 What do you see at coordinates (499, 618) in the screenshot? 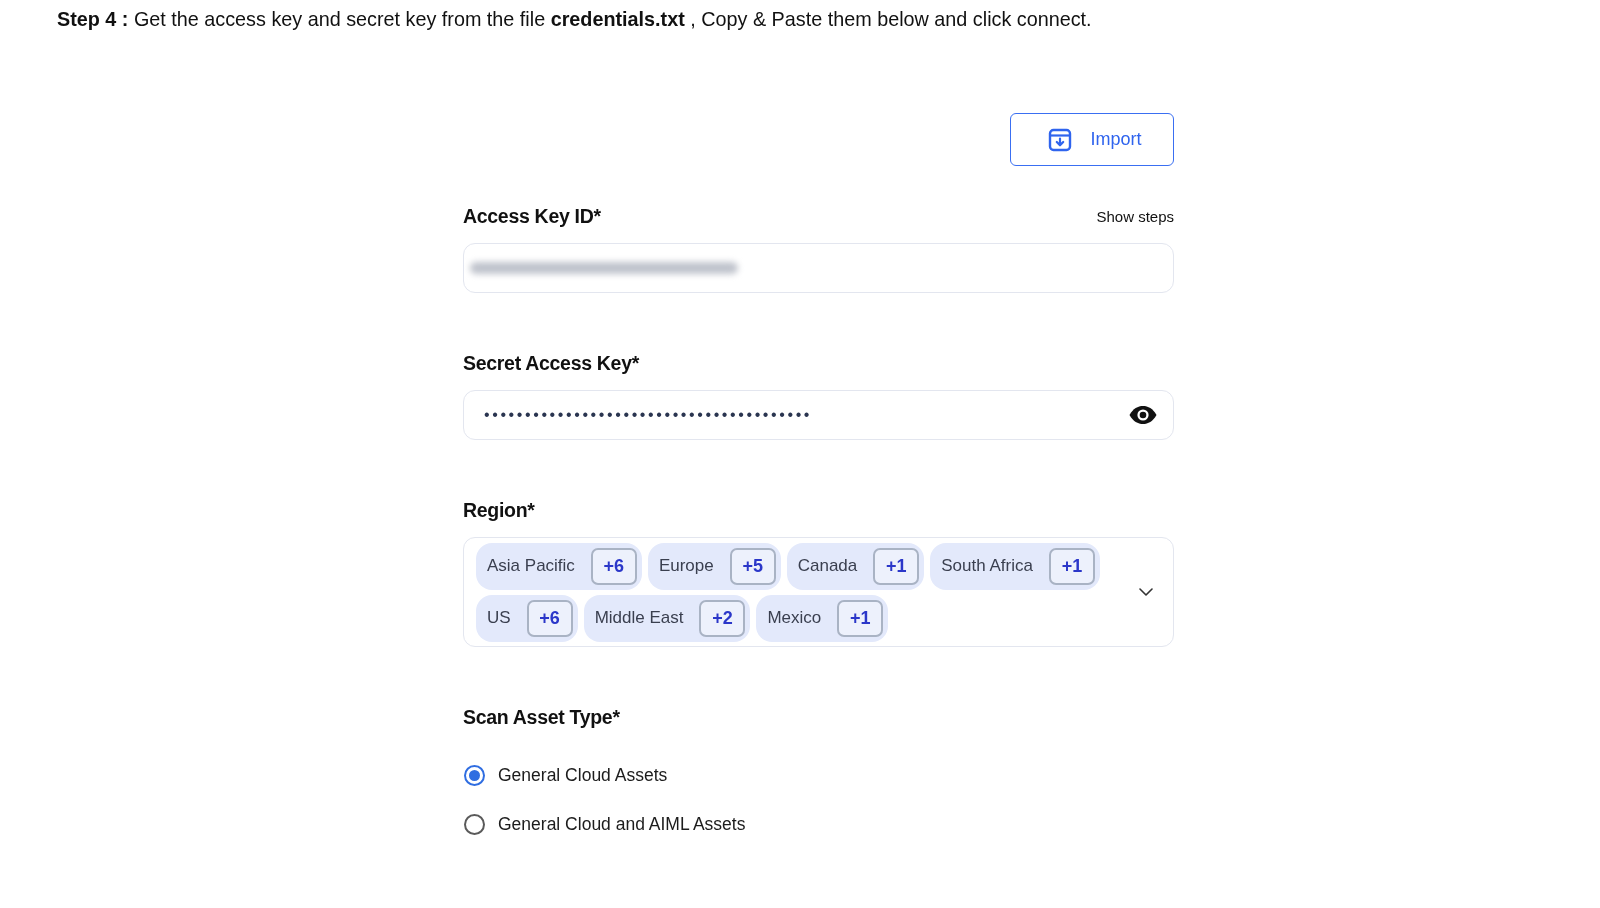
I see `chip-label: US` at bounding box center [499, 618].